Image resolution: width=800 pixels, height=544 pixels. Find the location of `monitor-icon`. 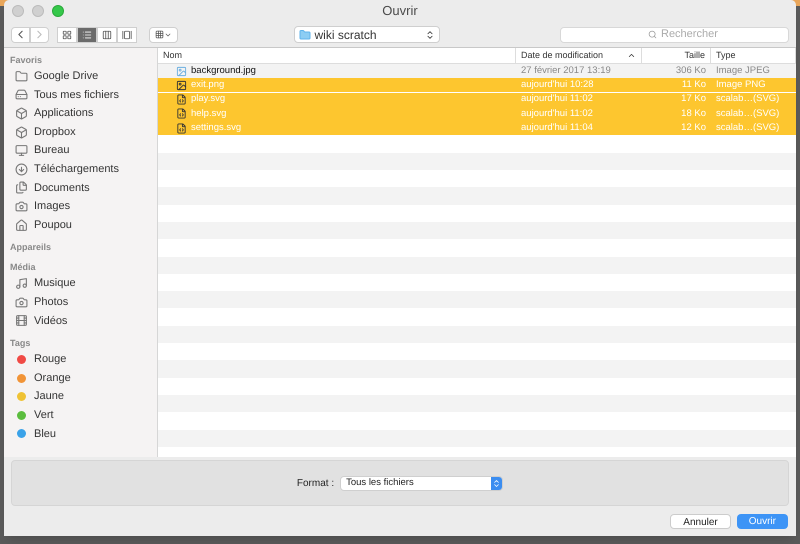

monitor-icon is located at coordinates (21, 151).